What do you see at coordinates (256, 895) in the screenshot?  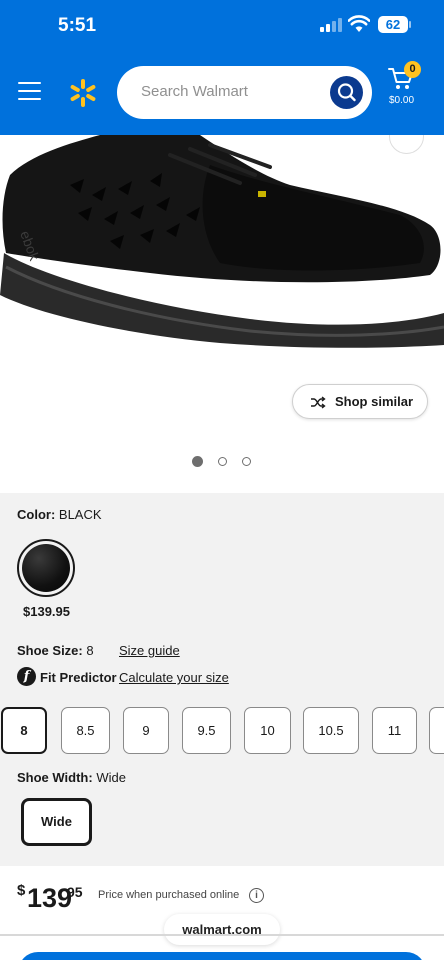 I see `info-icon: i` at bounding box center [256, 895].